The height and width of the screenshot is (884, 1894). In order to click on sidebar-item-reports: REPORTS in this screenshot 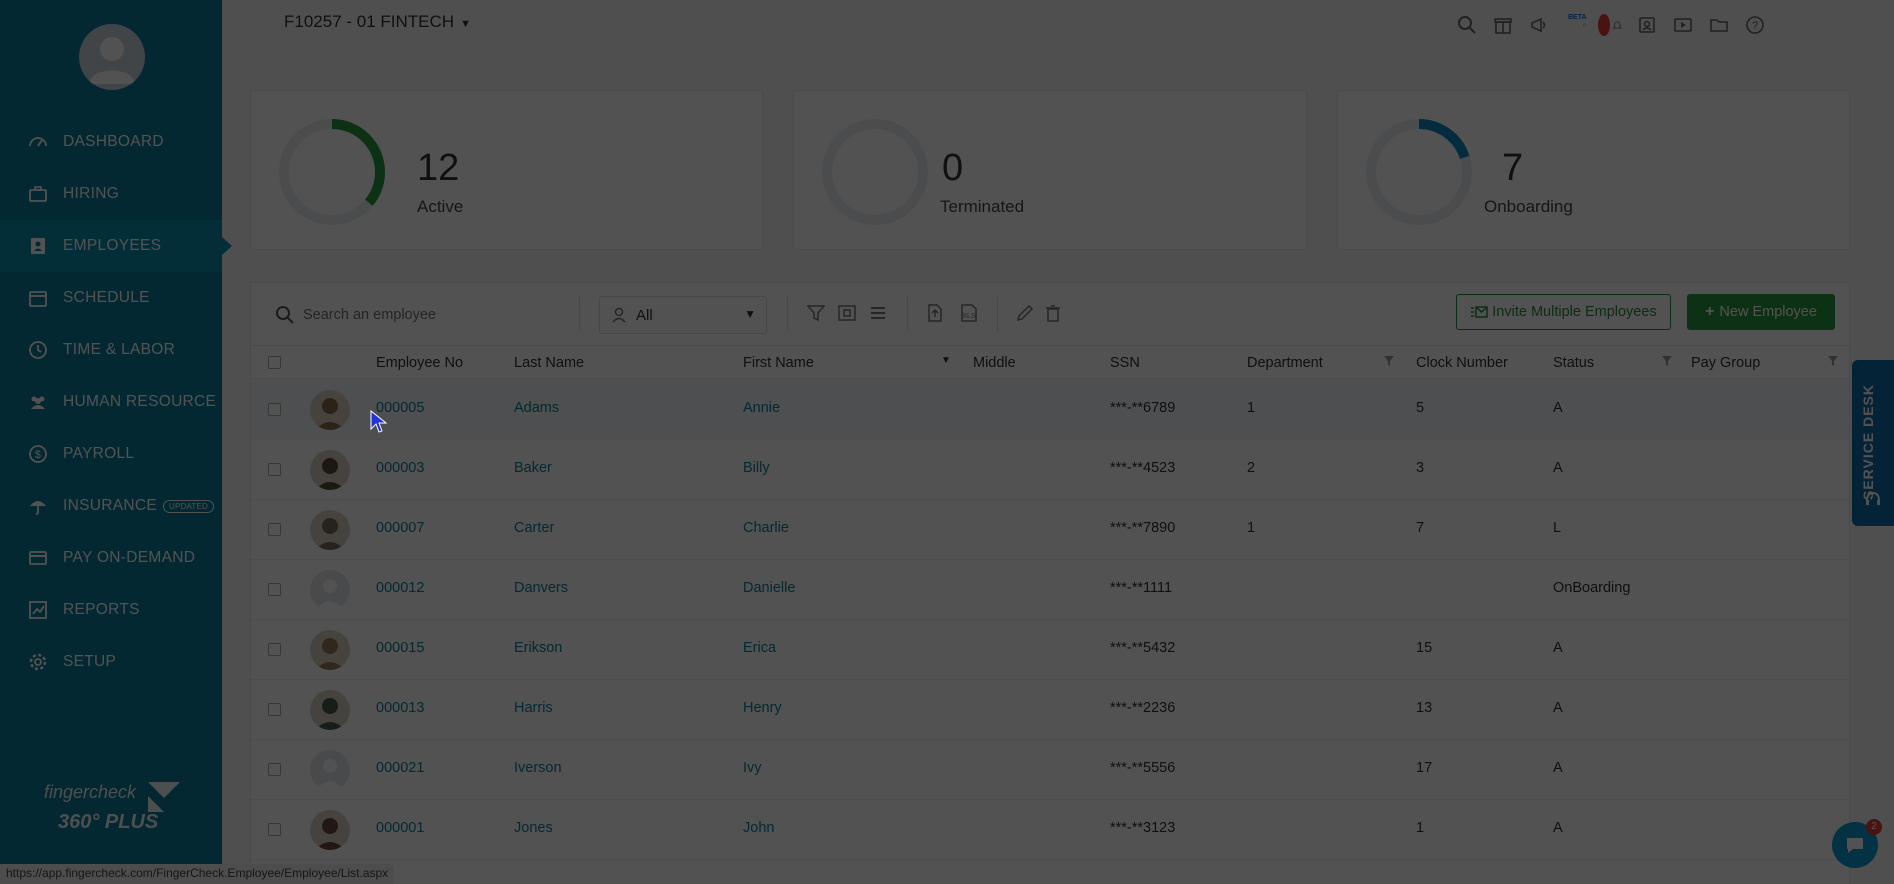, I will do `click(111, 610)`.